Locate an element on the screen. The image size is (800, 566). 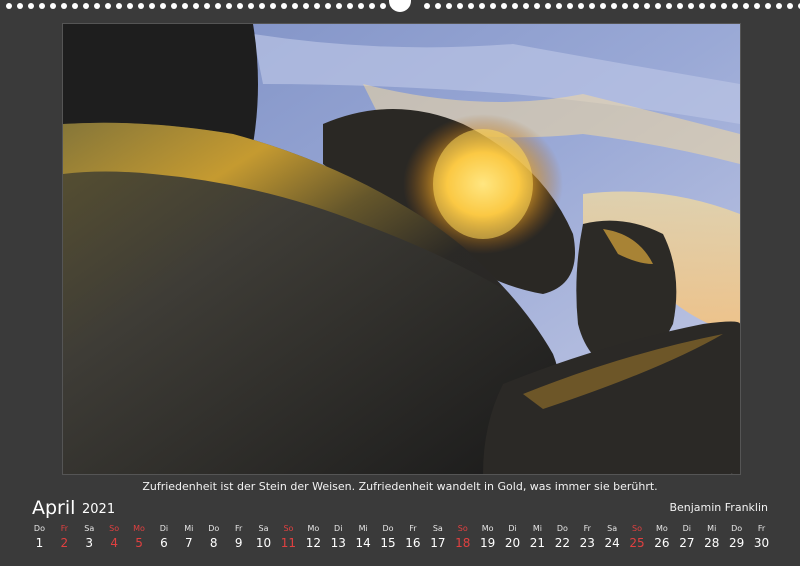
day-number: 21 is located at coordinates (537, 543).